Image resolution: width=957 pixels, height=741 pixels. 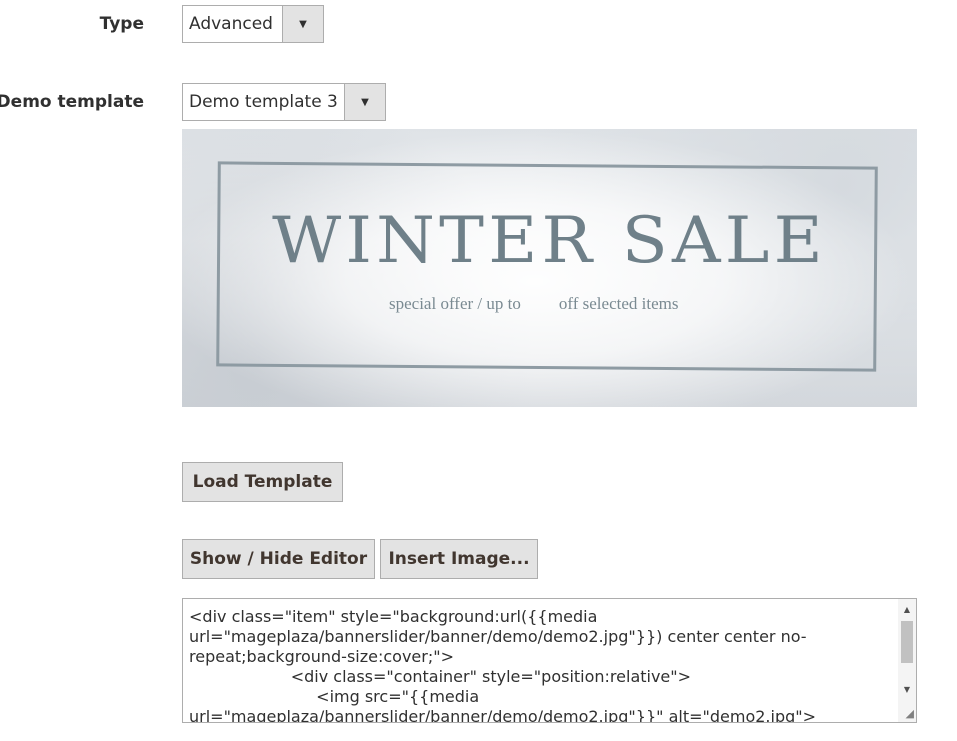 What do you see at coordinates (263, 102) in the screenshot?
I see `demo-template-select-value: Demo template 3` at bounding box center [263, 102].